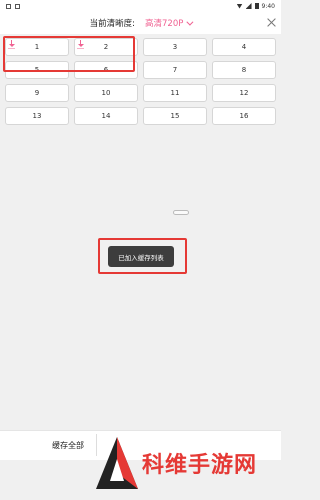  What do you see at coordinates (74, 445) in the screenshot?
I see `cache-all-button: 缓存全部` at bounding box center [74, 445].